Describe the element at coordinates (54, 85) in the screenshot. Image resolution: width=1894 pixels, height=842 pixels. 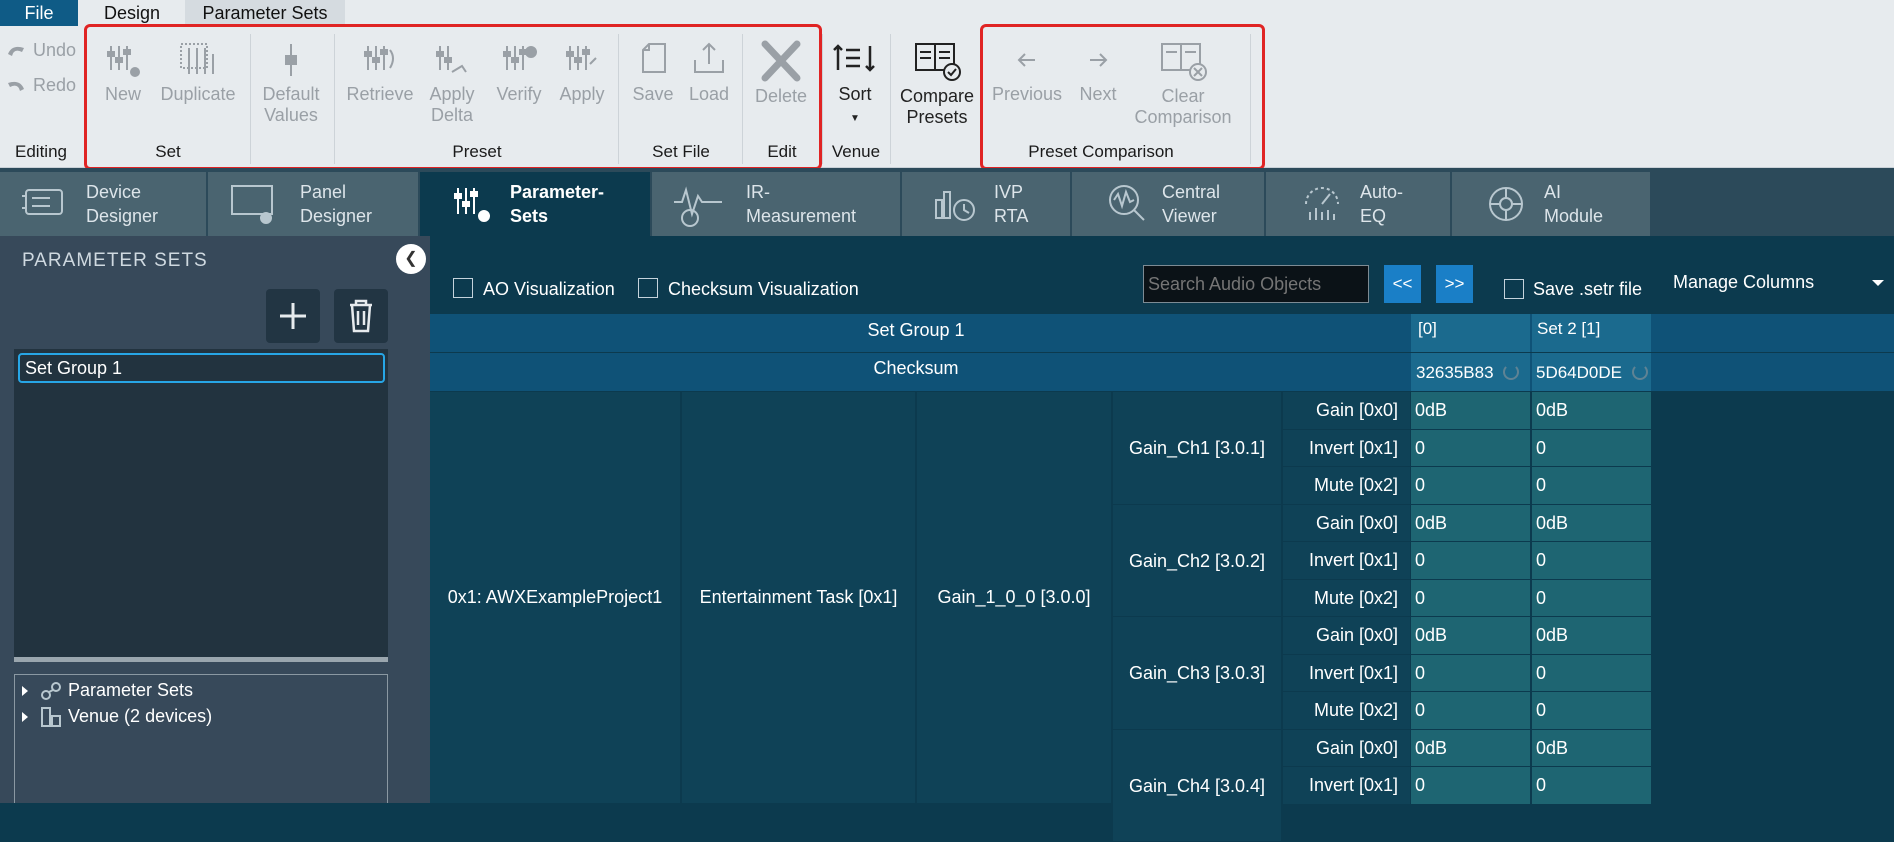
I see `redo-label: Redo` at that location.